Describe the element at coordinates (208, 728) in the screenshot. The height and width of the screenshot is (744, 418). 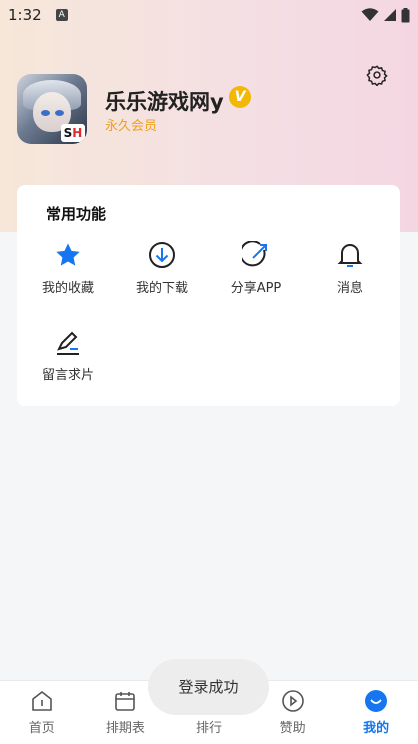
I see `tab-ranking-label: 排行` at that location.